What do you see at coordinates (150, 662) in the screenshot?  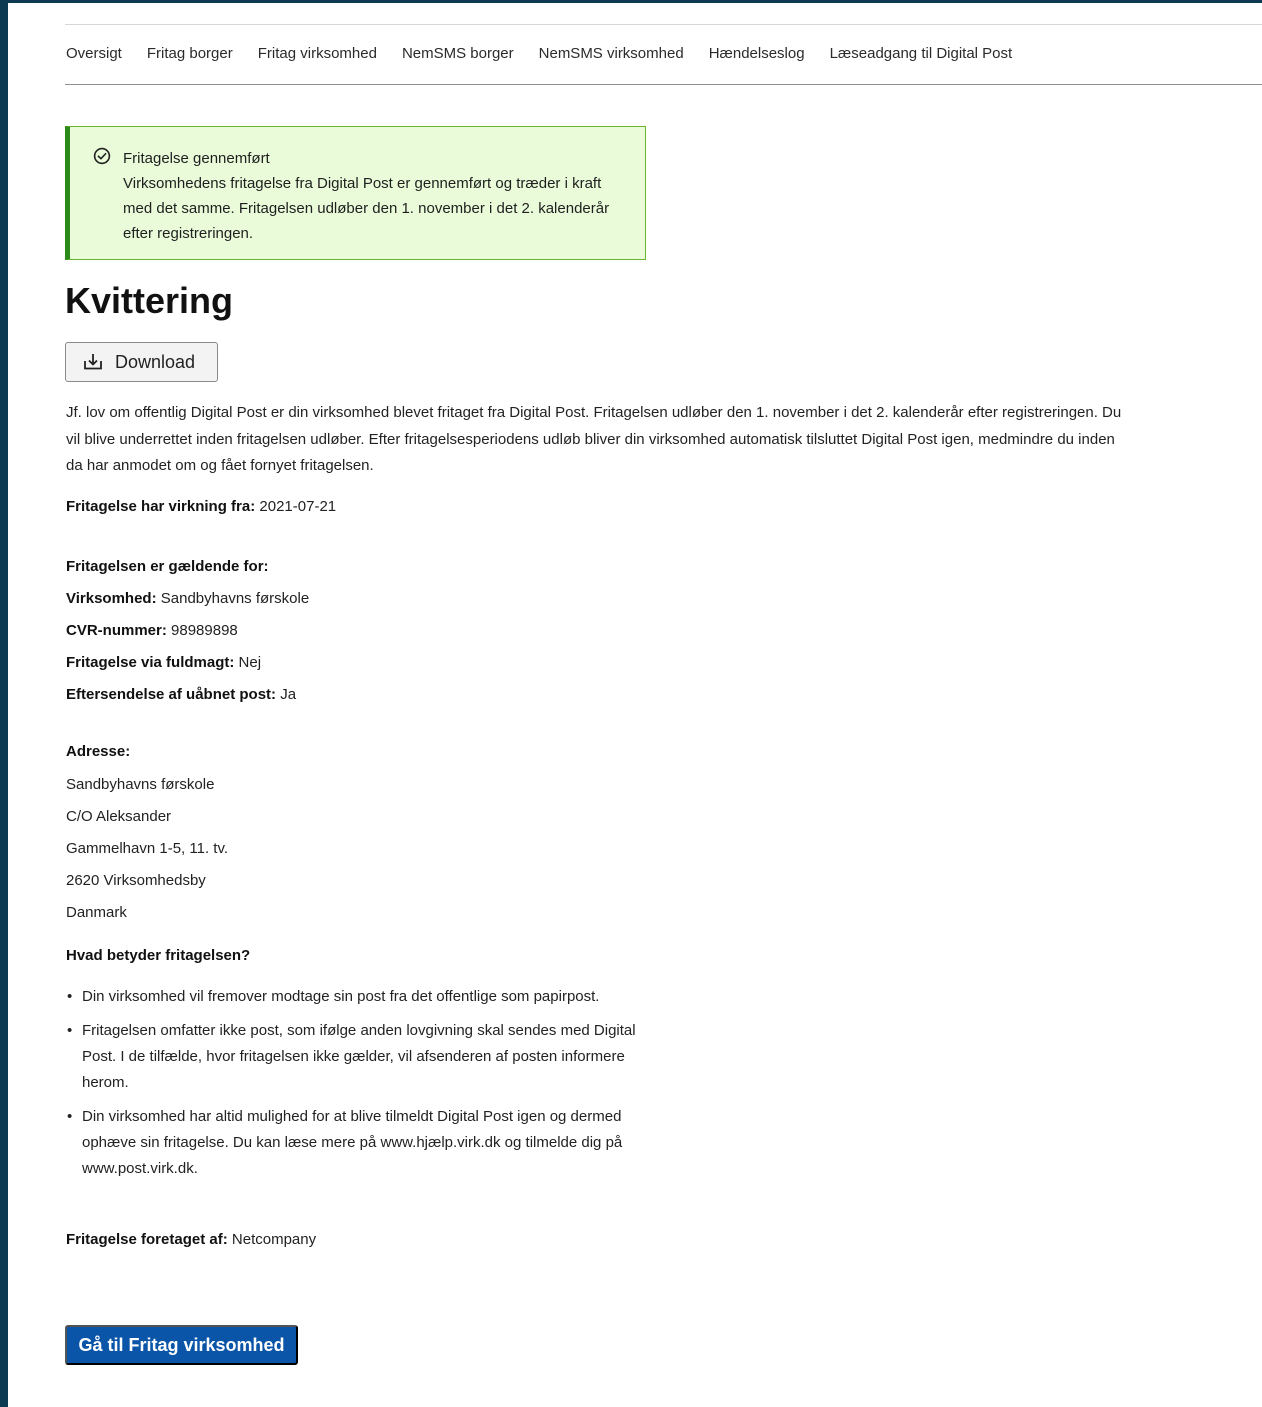 I see `power-of-attorney-label: Fritagelse via fuldmagt:` at bounding box center [150, 662].